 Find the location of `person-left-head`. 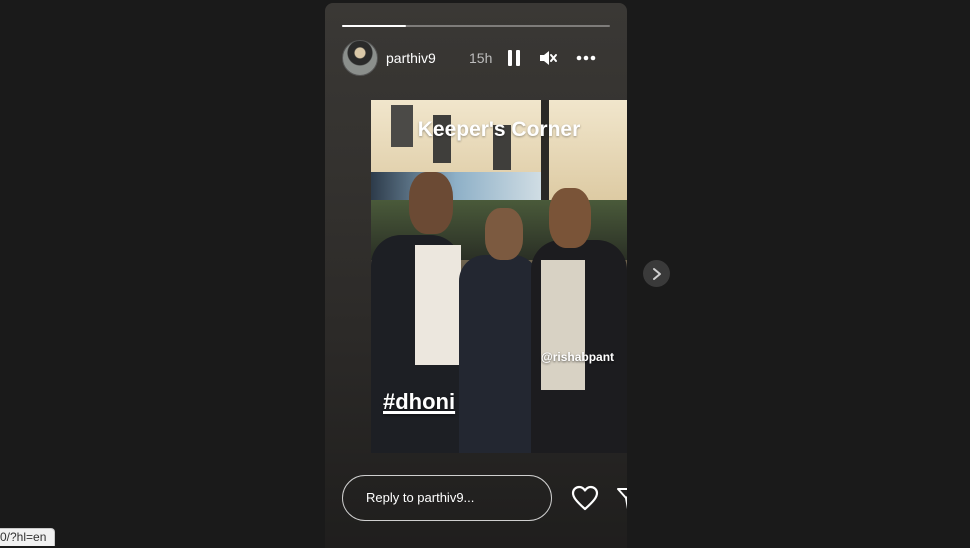

person-left-head is located at coordinates (431, 203).